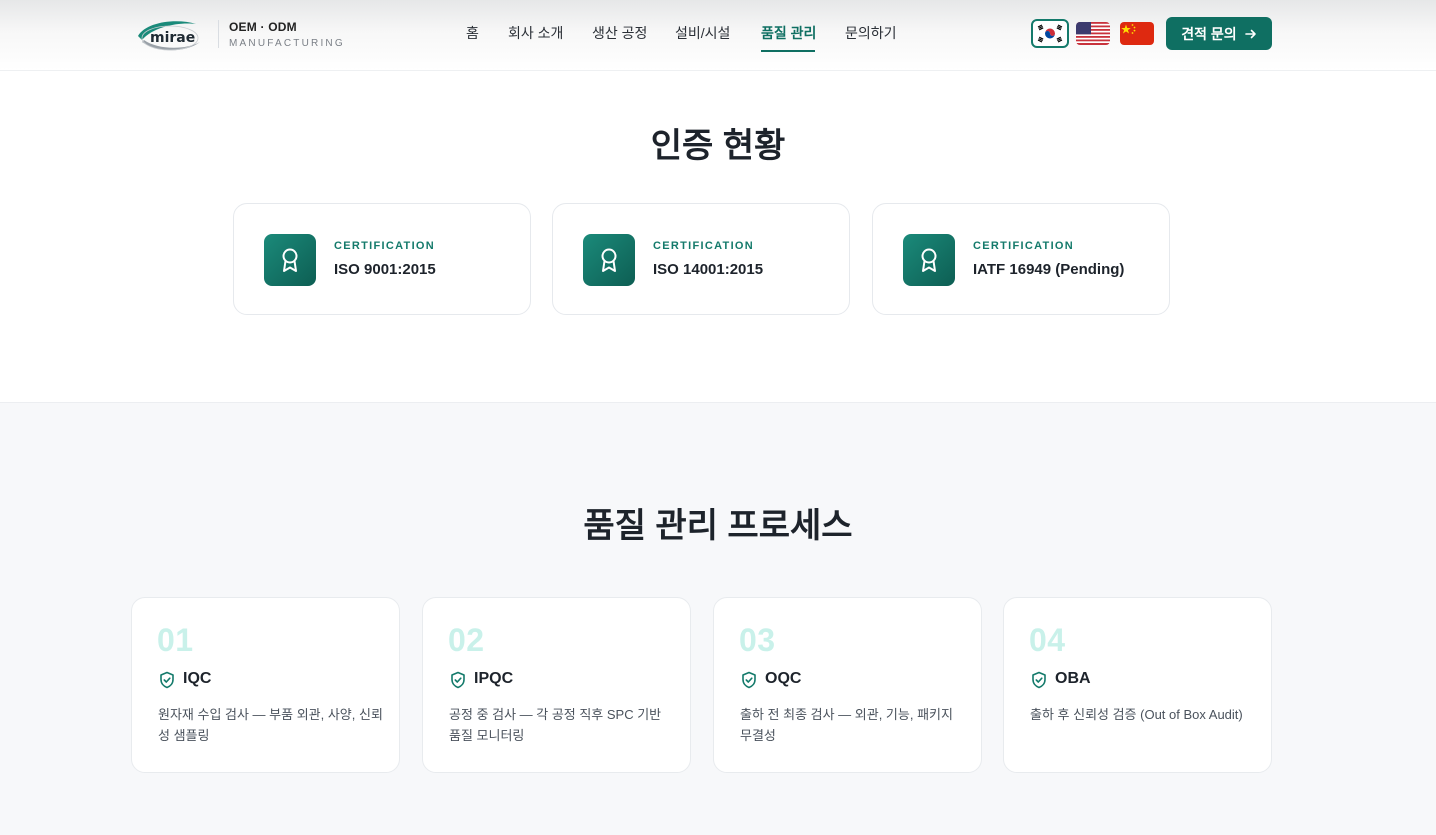  I want to click on step-description: 출하 후 신뢰성 검증 (Out of Box Audit), so click(1136, 714).